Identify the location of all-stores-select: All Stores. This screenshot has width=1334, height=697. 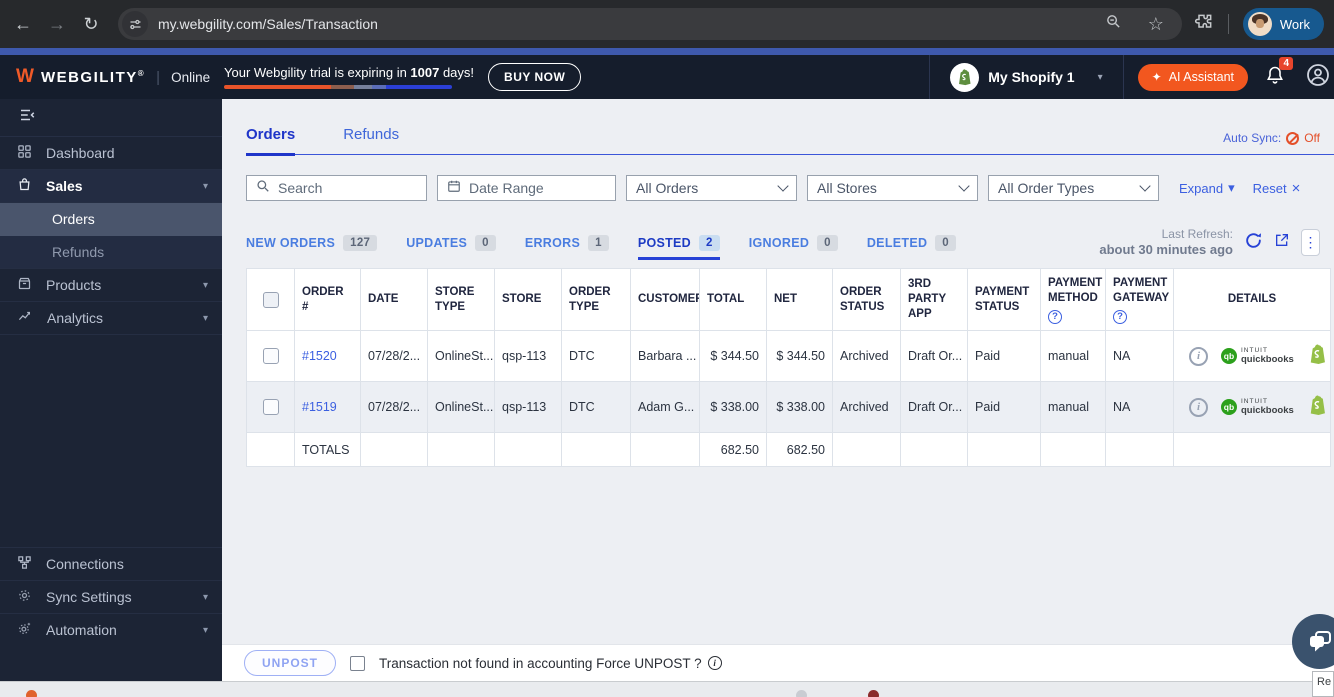
(892, 188).